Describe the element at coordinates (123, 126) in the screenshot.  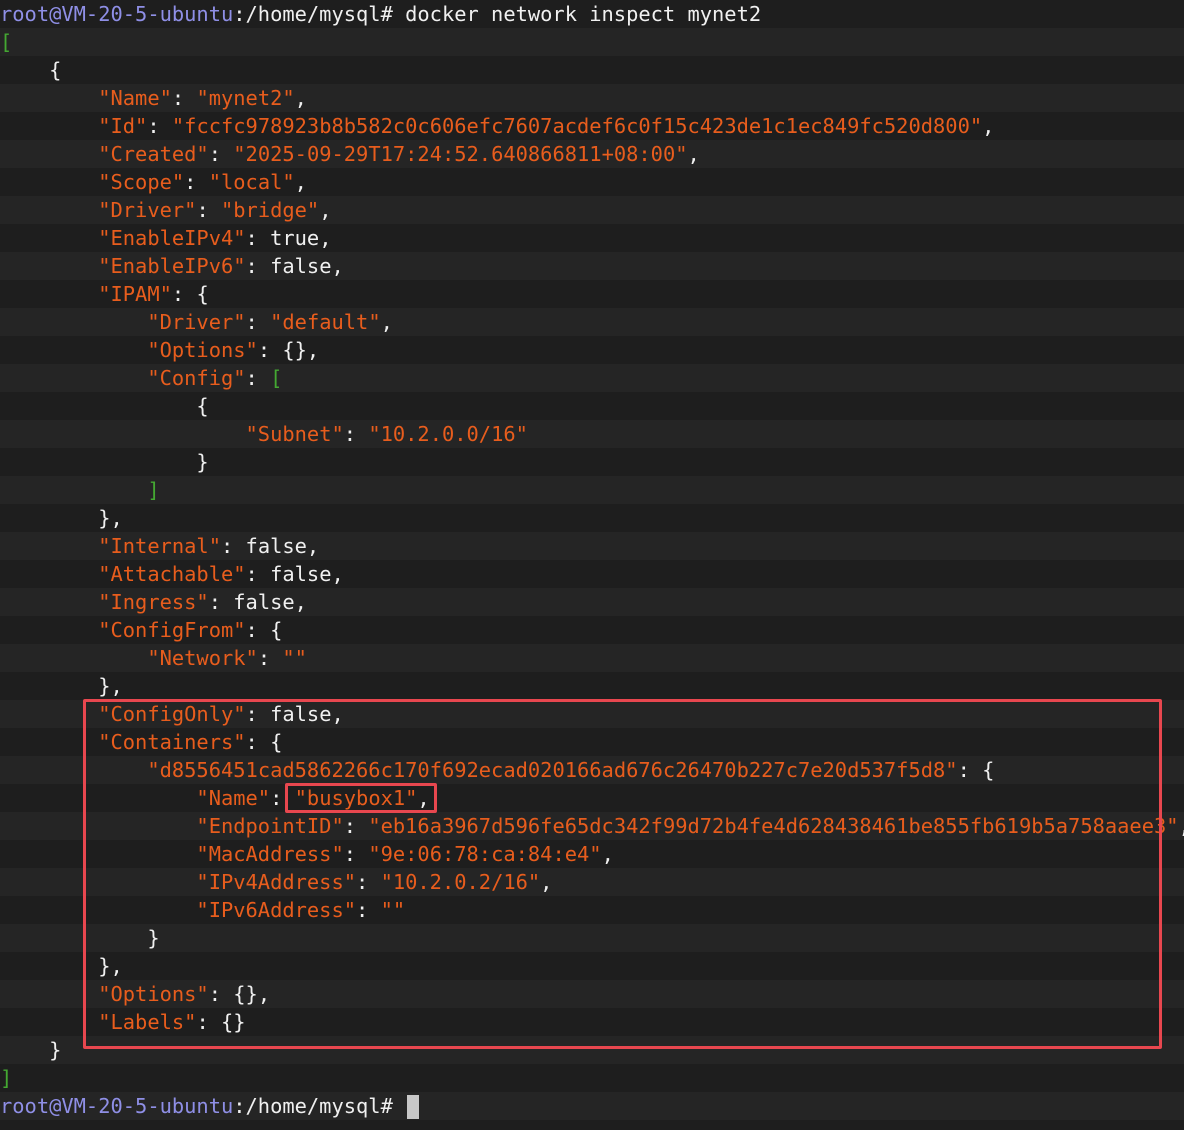
I see `json-key: "Id"` at that location.